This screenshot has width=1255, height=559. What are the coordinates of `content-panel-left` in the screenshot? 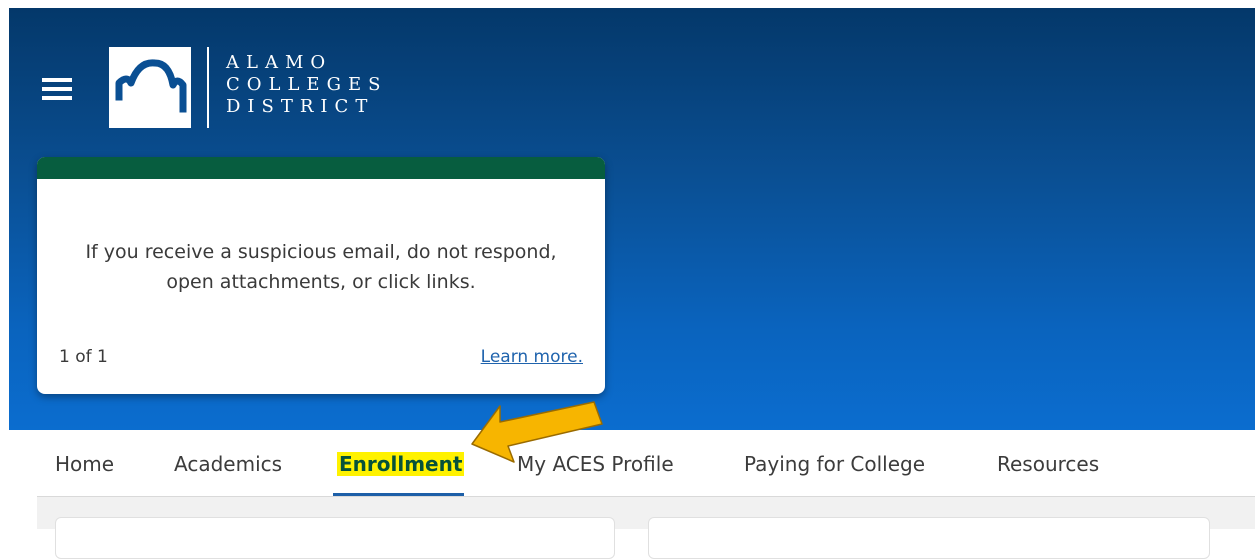 It's located at (335, 538).